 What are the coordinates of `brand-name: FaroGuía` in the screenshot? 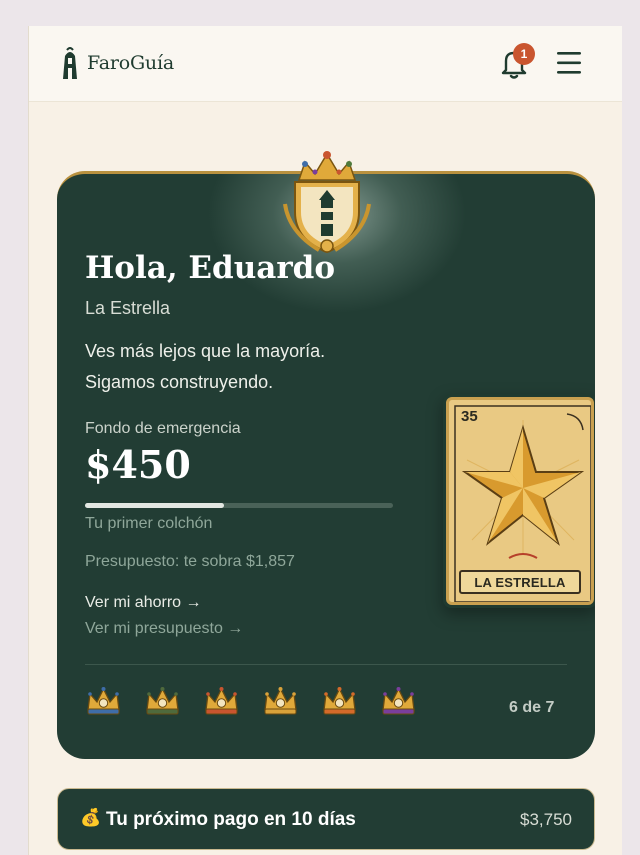 It's located at (130, 63).